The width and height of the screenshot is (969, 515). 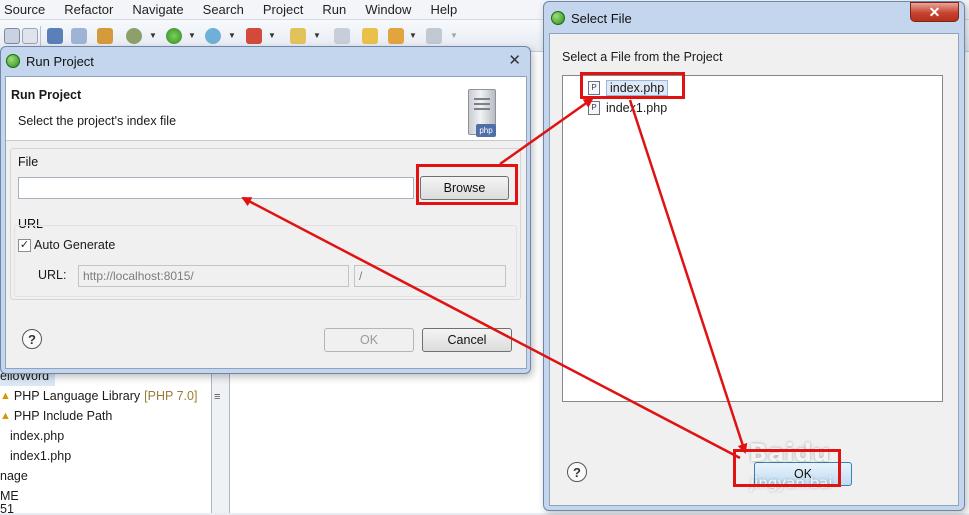 I want to click on highlight-index-php, so click(x=632, y=85).